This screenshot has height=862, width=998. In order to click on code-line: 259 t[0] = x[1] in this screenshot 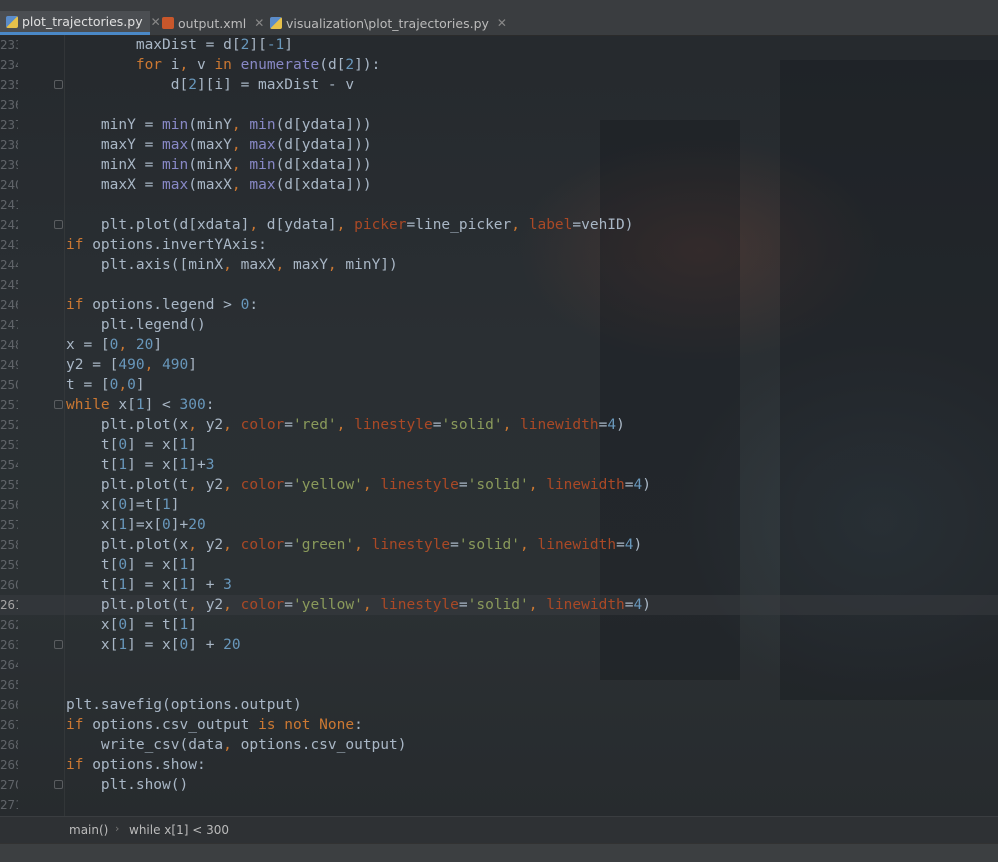, I will do `click(499, 565)`.